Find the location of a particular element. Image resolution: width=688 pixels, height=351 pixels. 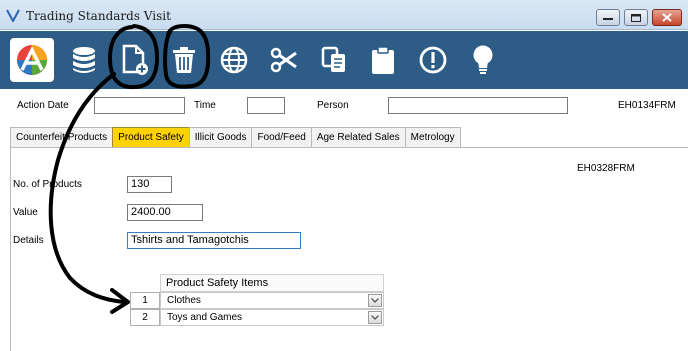

row-number: 1 is located at coordinates (145, 300).